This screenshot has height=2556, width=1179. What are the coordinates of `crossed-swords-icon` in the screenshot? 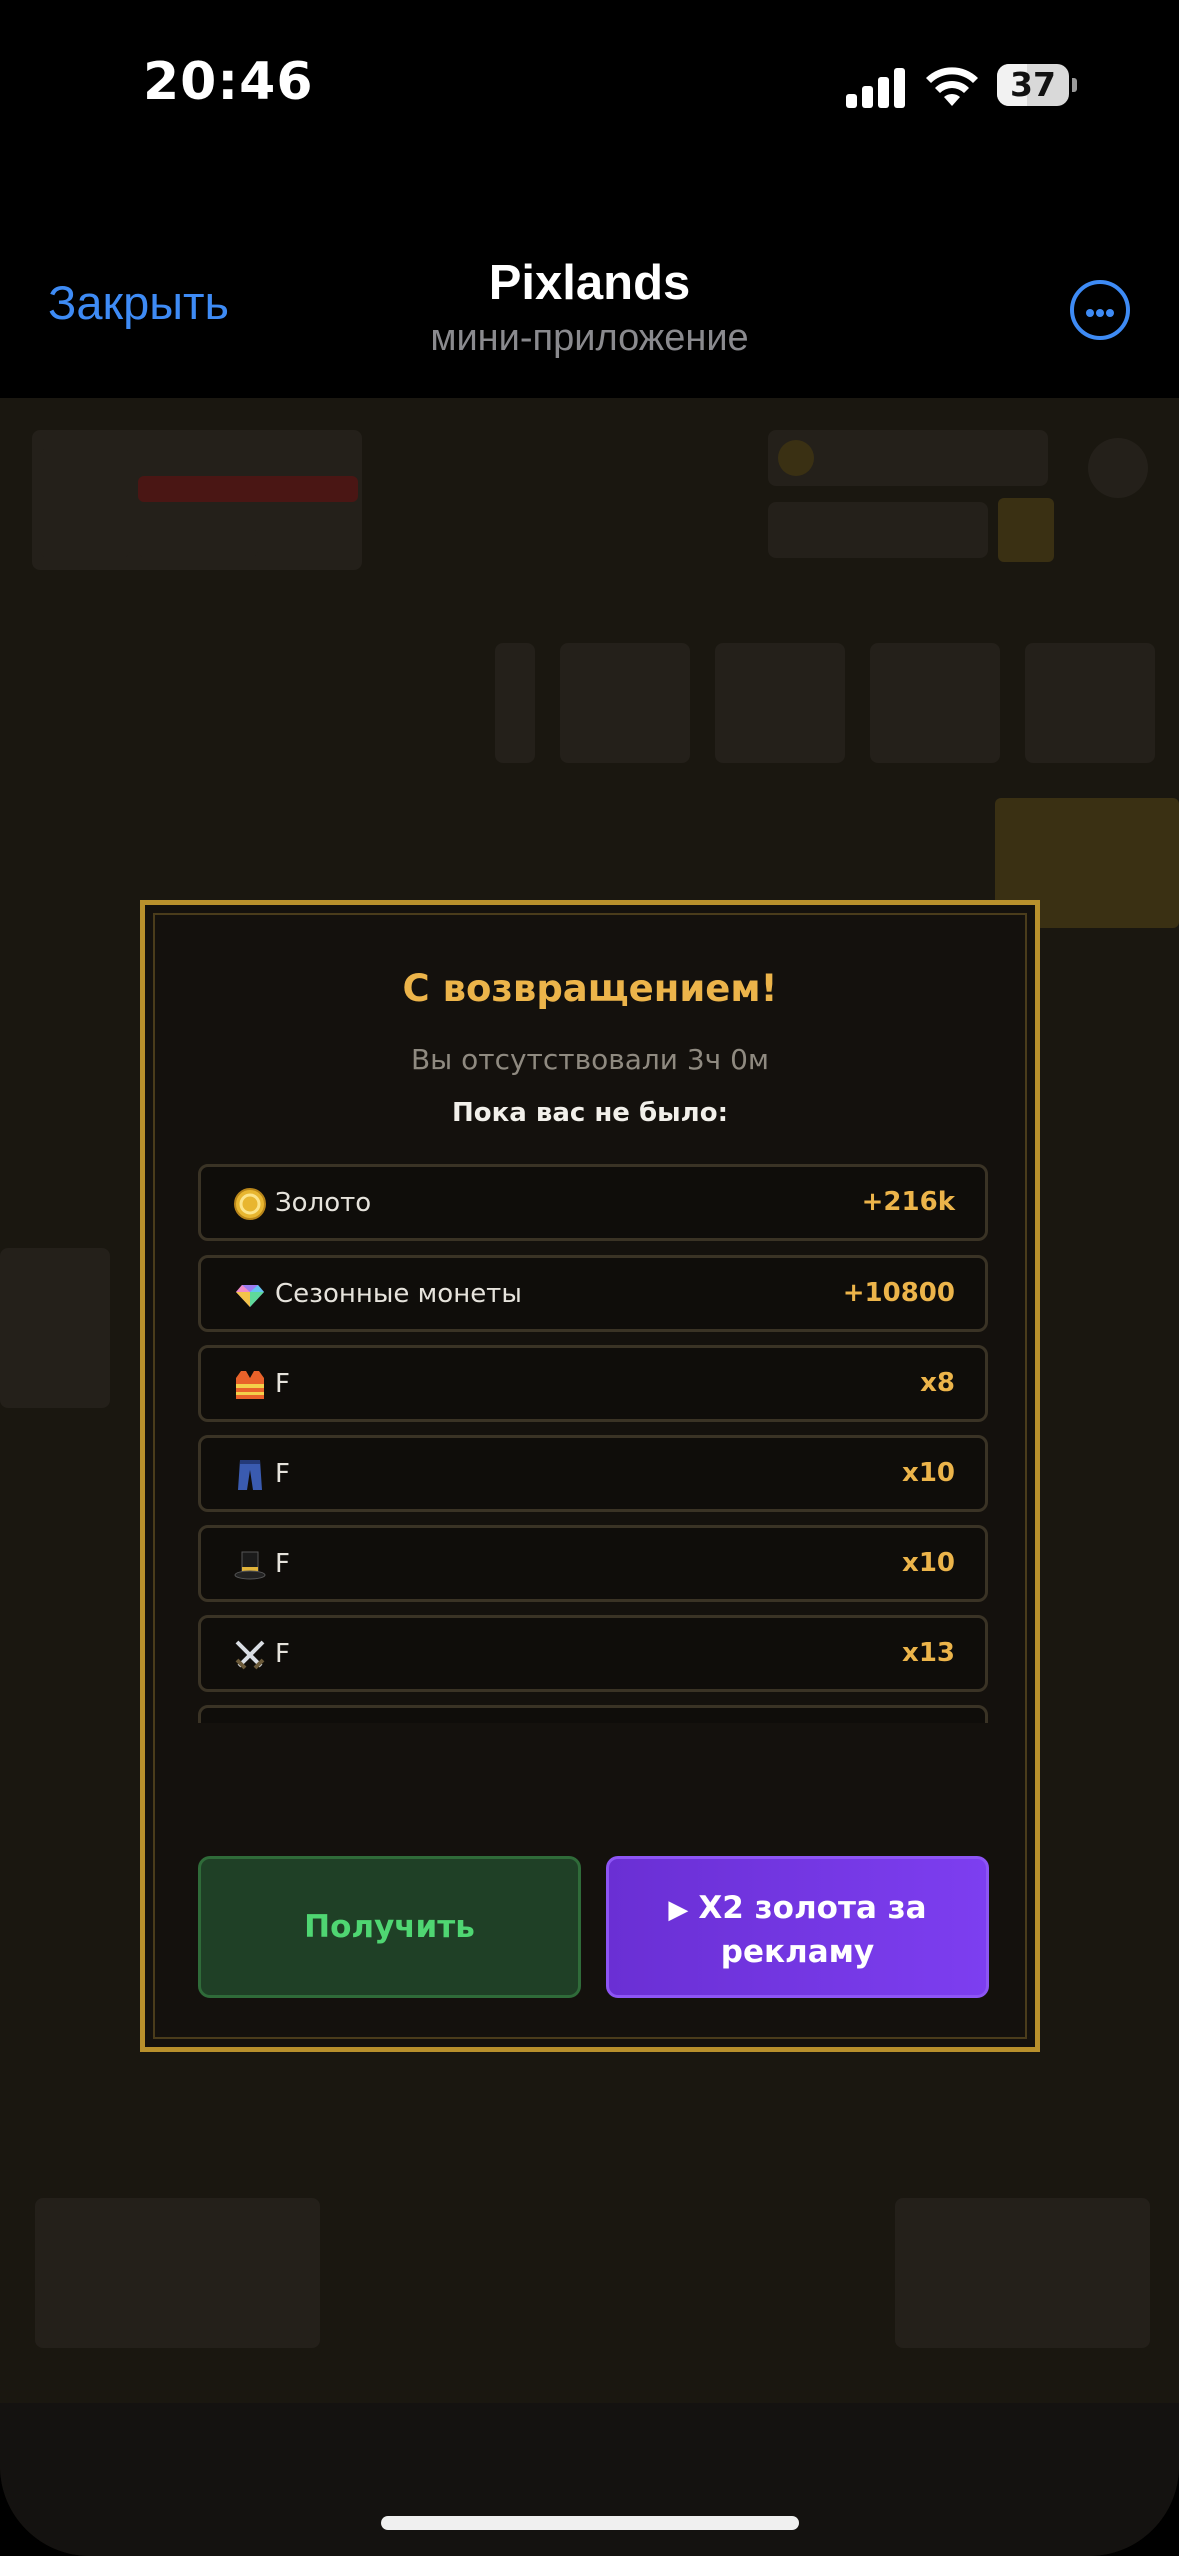 It's located at (250, 1655).